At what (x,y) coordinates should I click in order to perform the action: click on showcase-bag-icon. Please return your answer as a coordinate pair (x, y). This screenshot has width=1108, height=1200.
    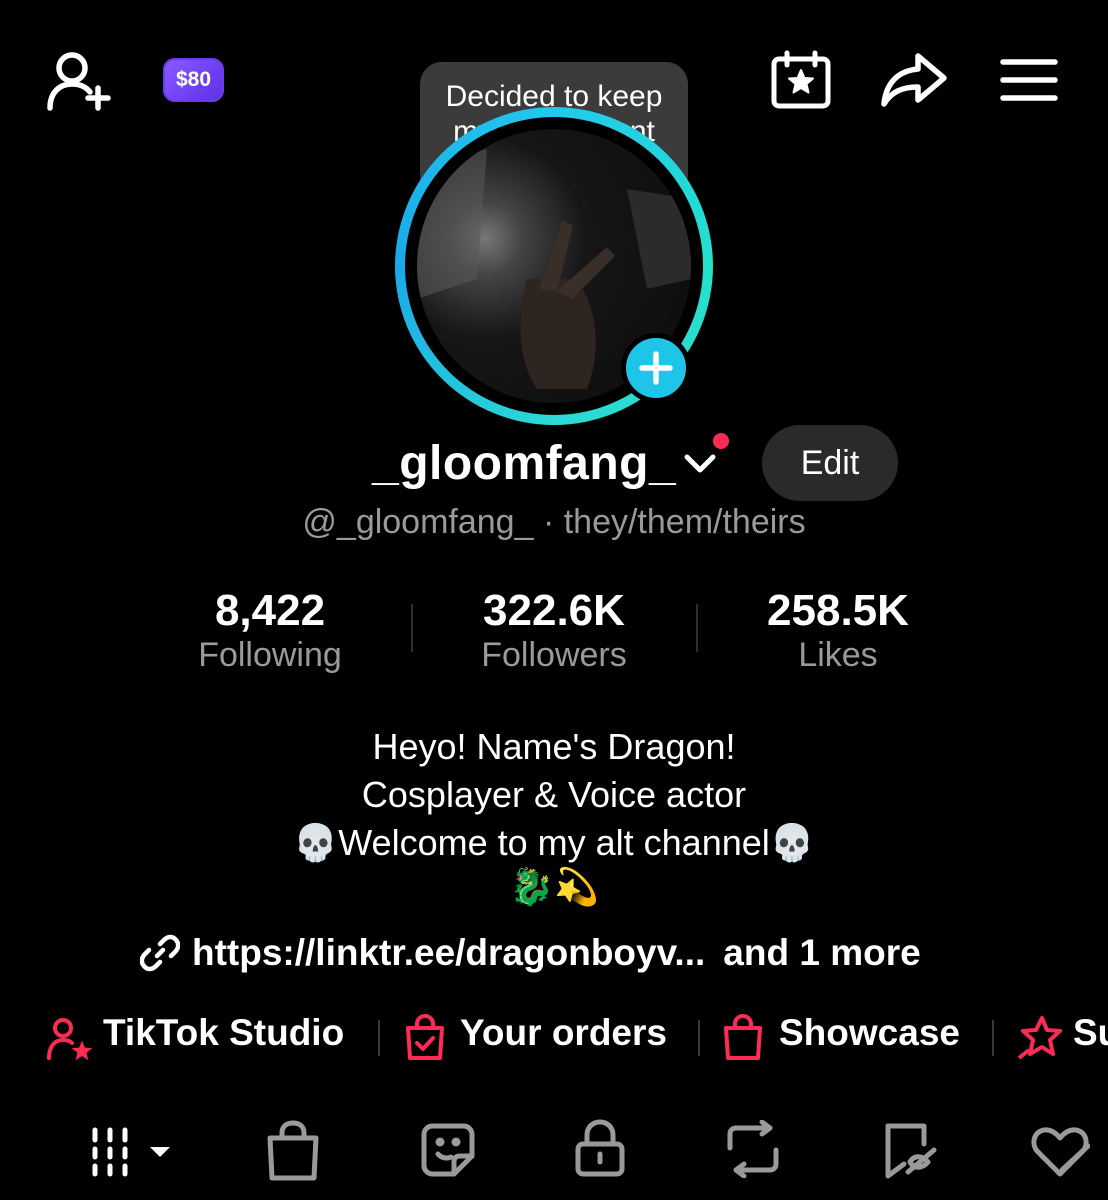
    Looking at the image, I should click on (743, 1038).